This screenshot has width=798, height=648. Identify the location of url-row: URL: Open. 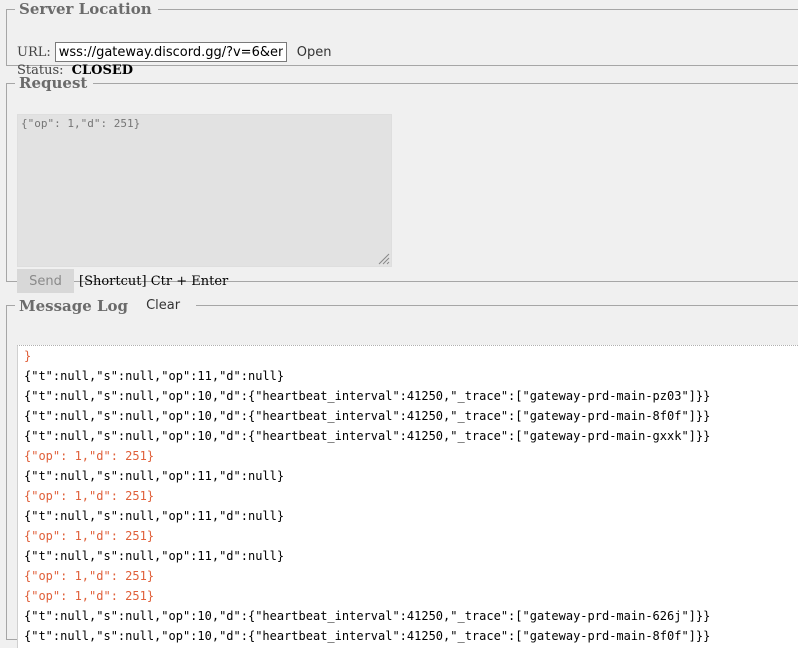
(179, 52).